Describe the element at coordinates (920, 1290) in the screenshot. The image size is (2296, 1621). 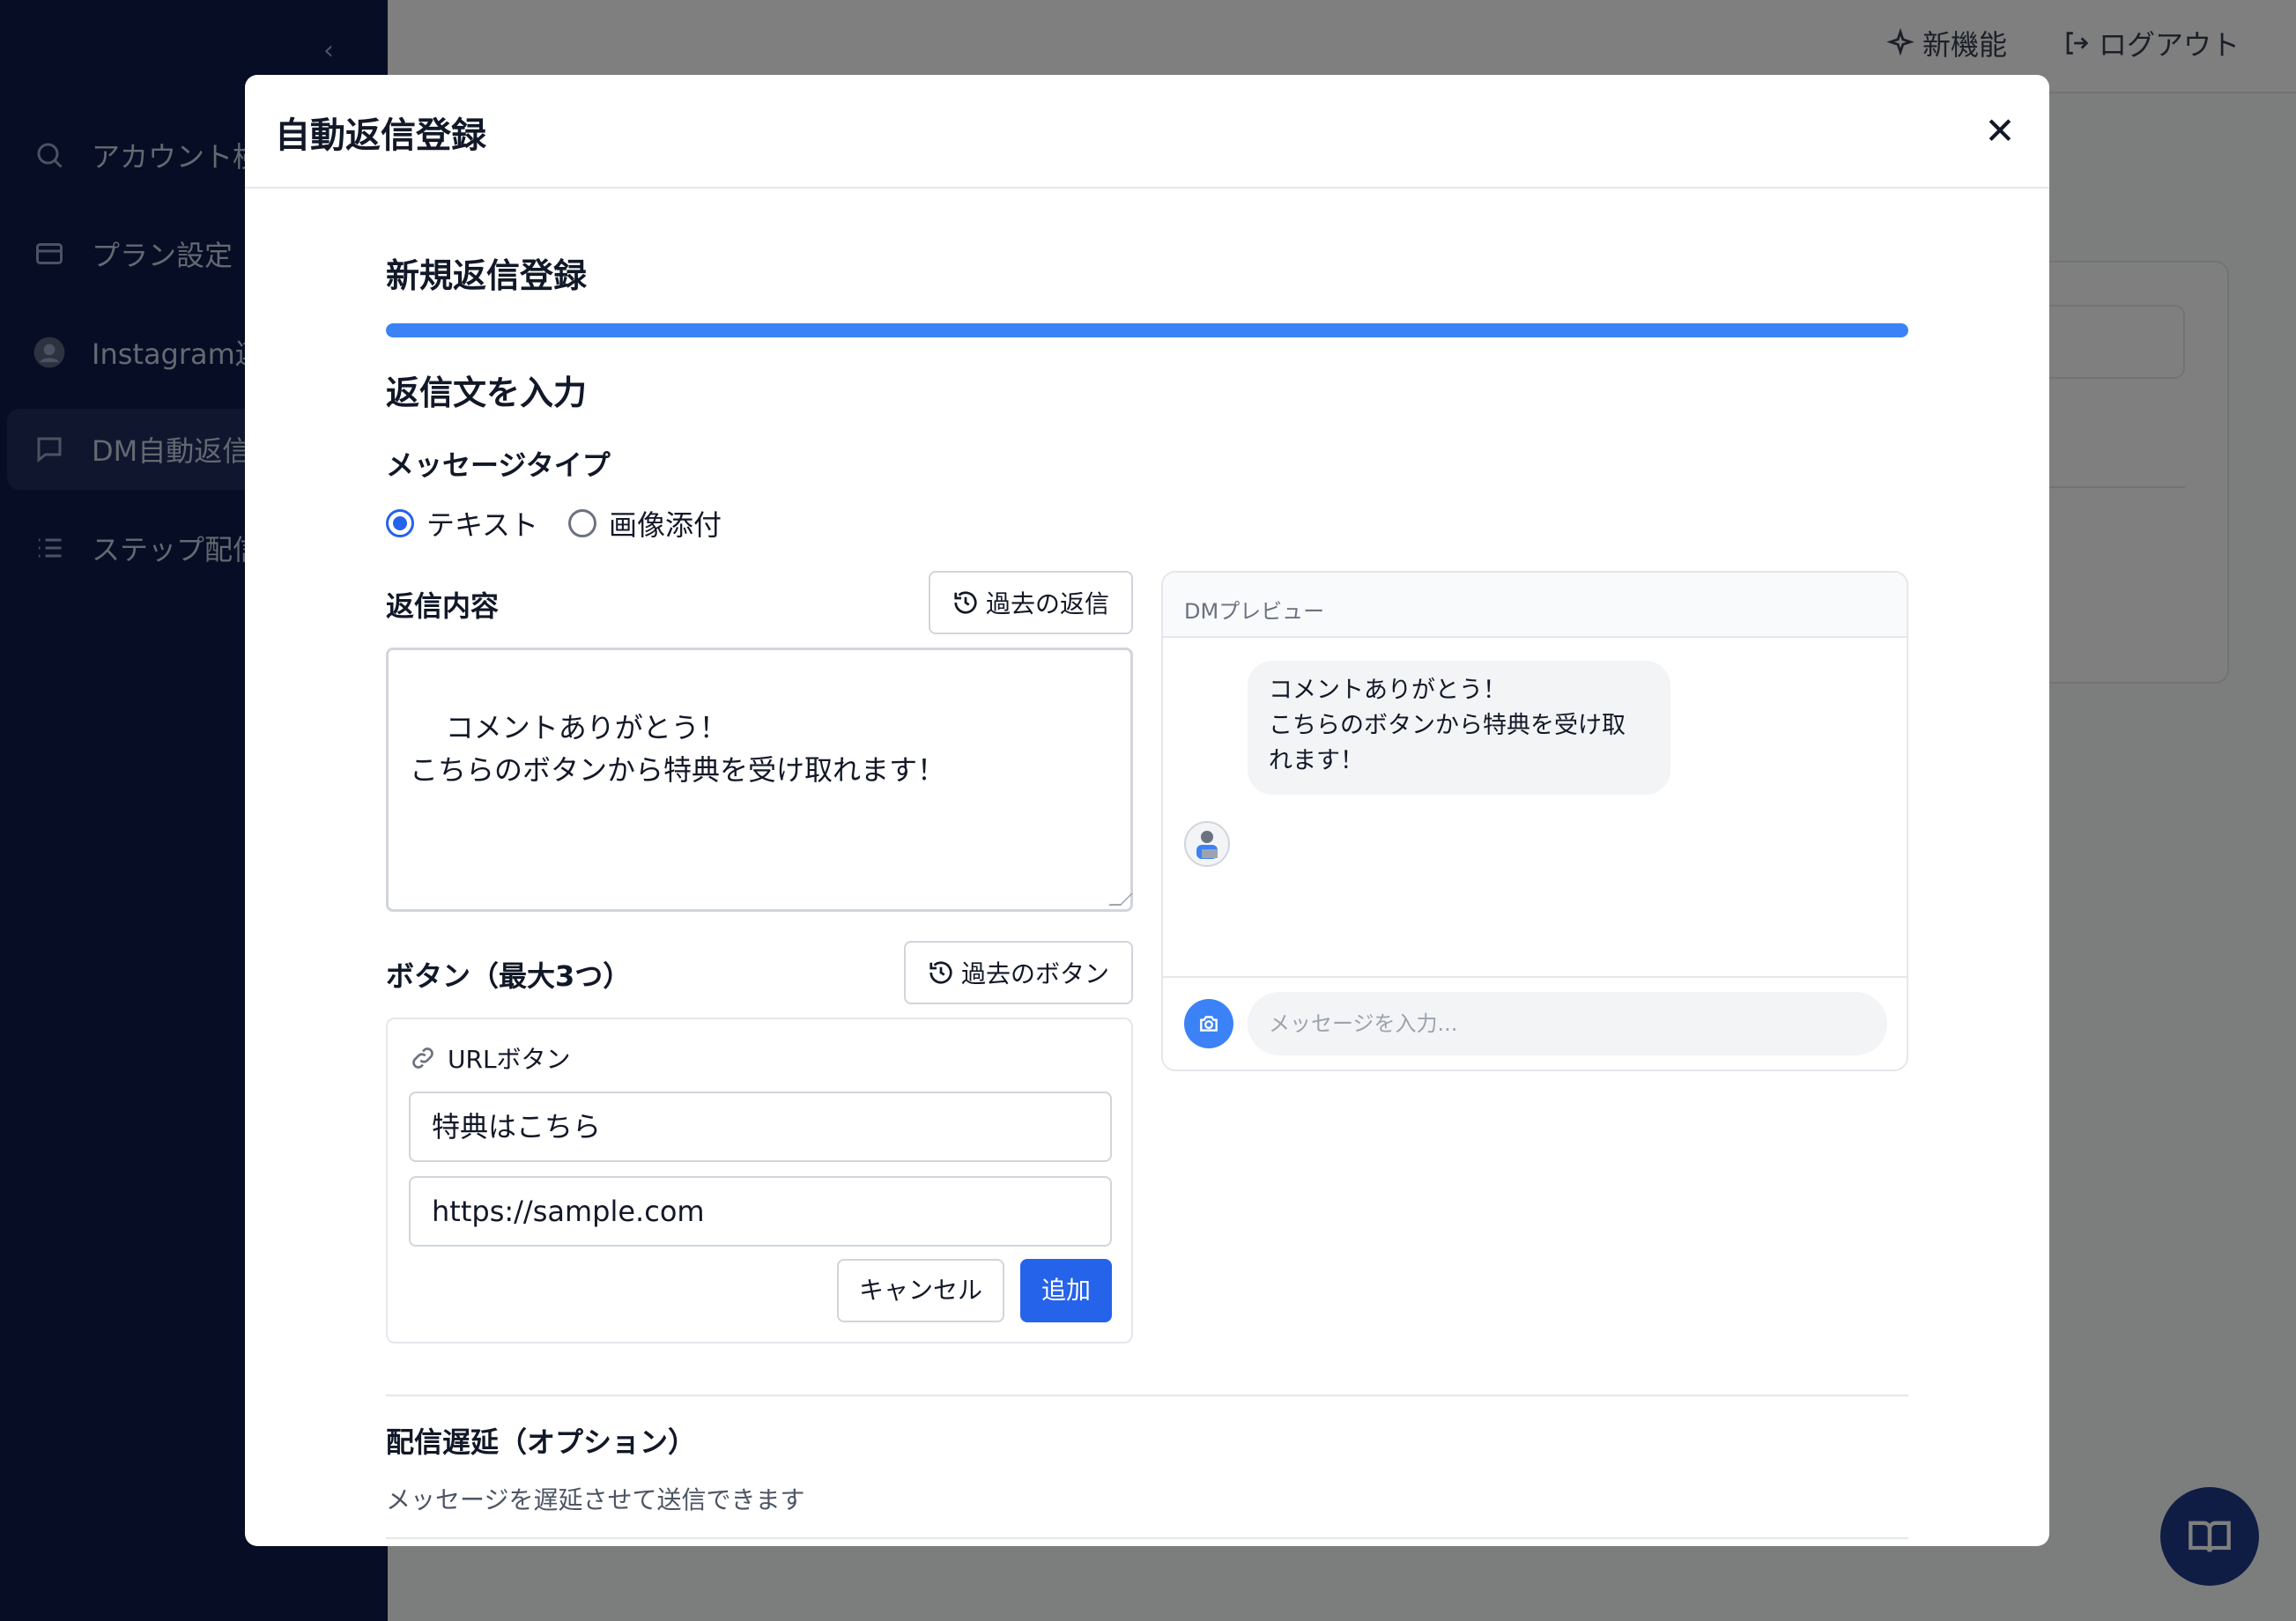
I see `cancel-button: キャンセル` at that location.